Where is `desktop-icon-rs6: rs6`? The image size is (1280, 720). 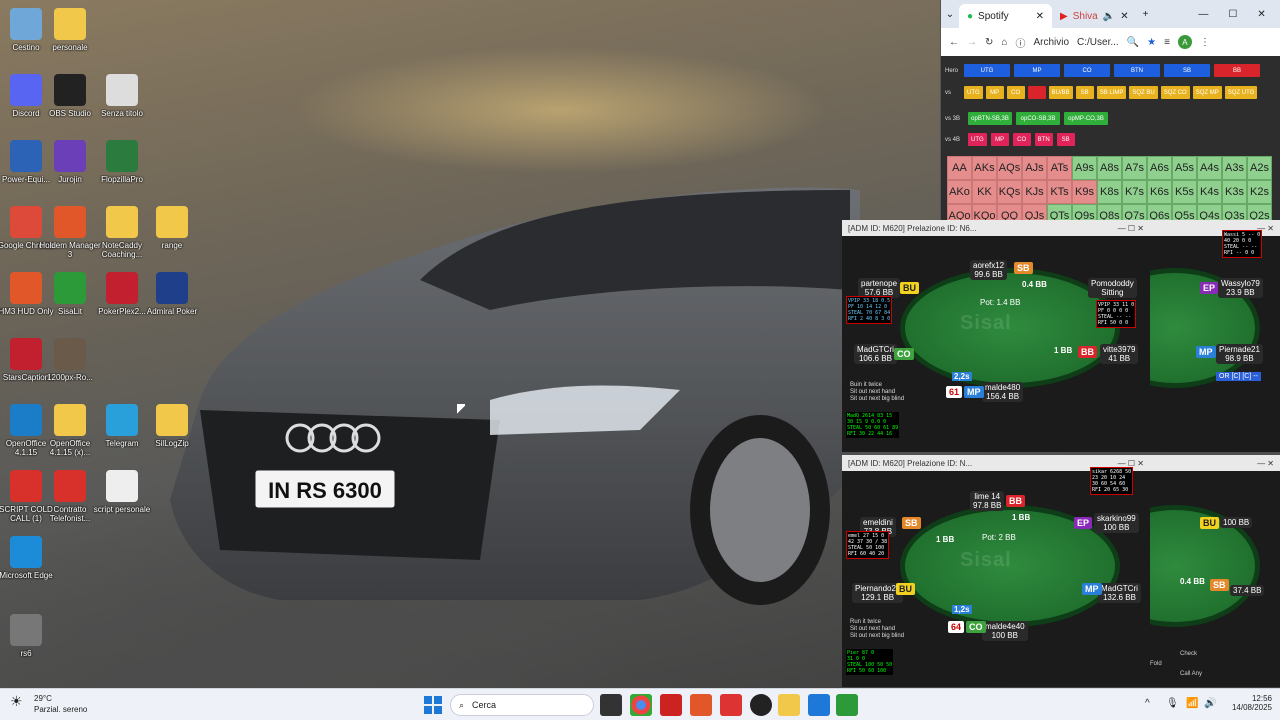 desktop-icon-rs6: rs6 is located at coordinates (29, 641).